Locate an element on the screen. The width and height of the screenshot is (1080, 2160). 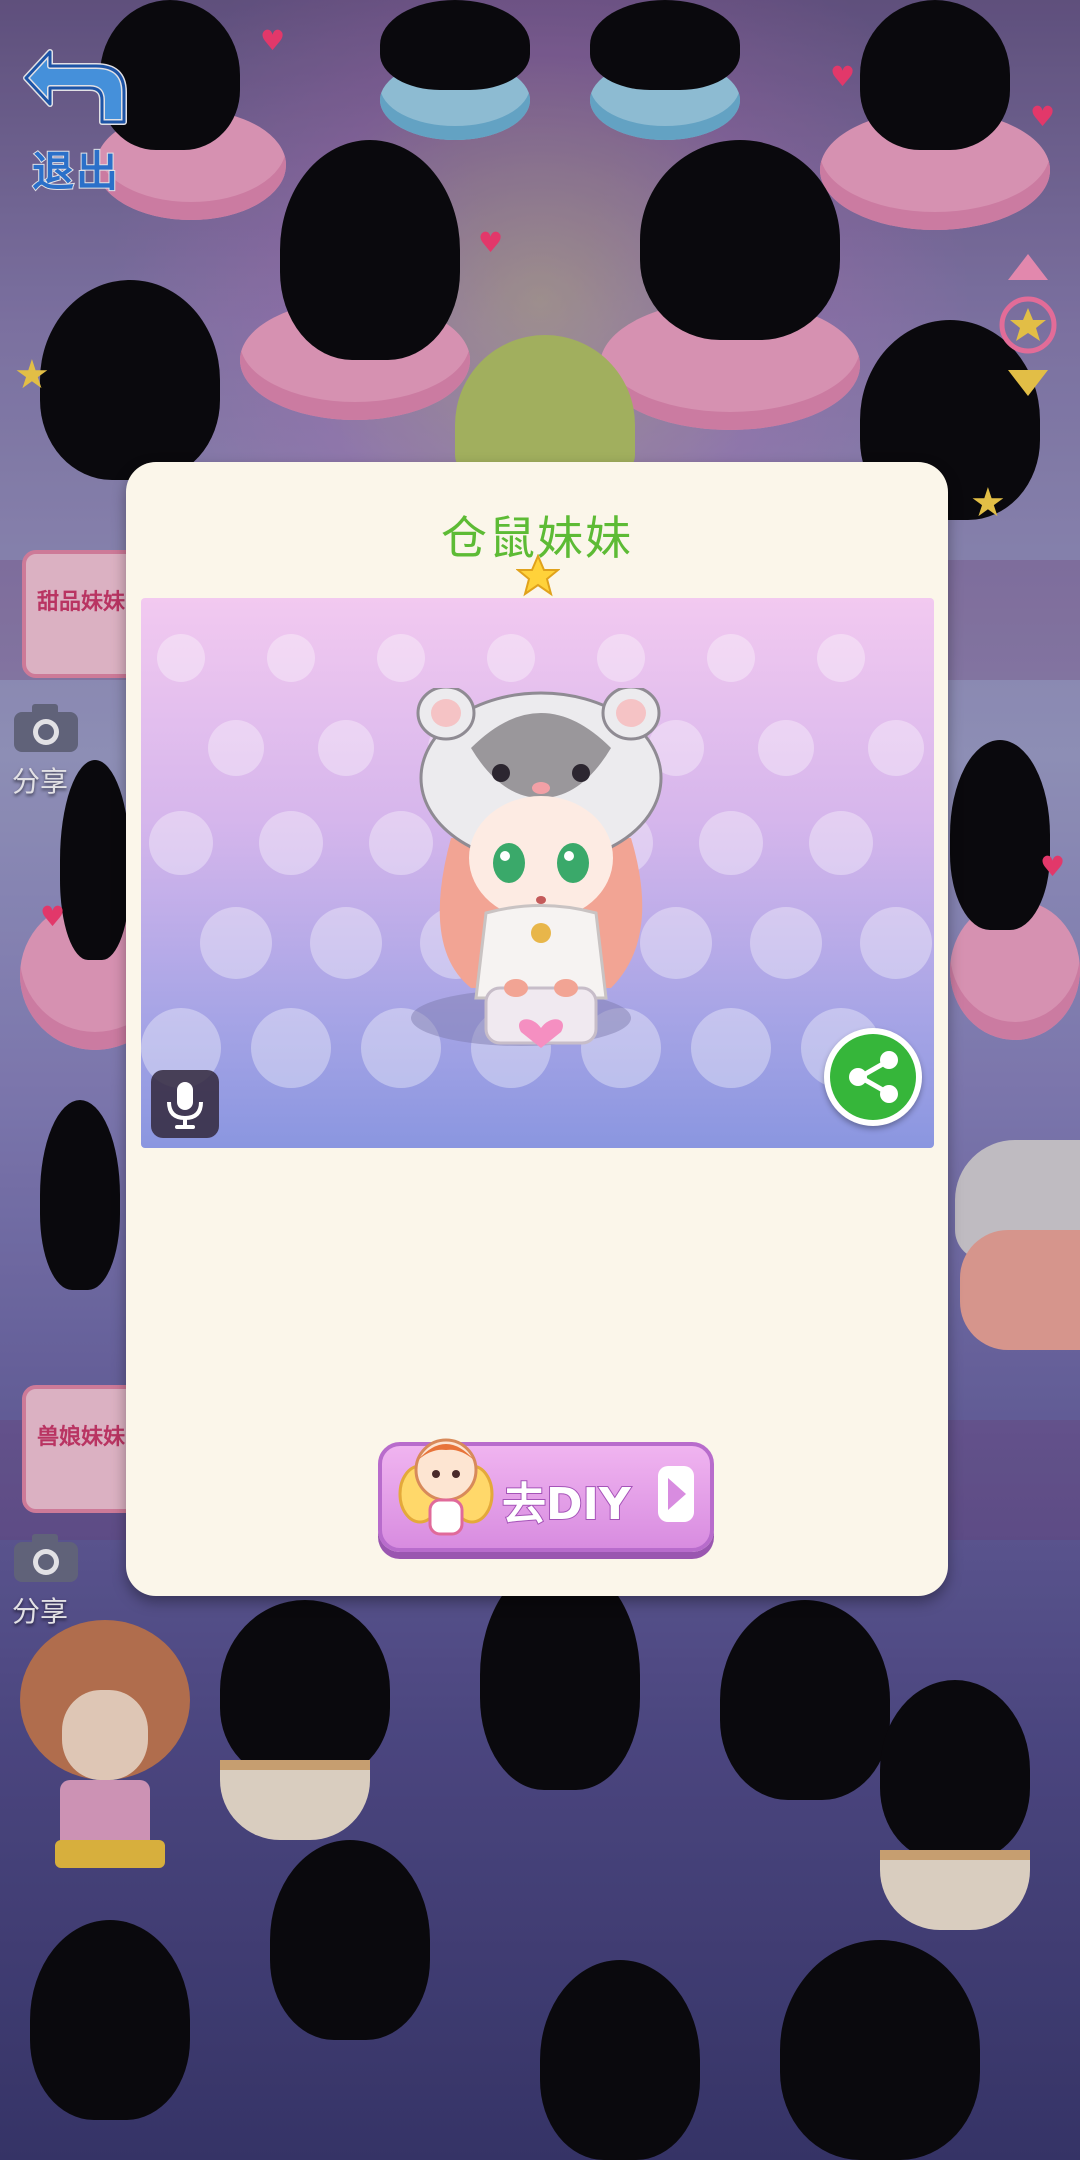
star-icon is located at coordinates (538, 575).